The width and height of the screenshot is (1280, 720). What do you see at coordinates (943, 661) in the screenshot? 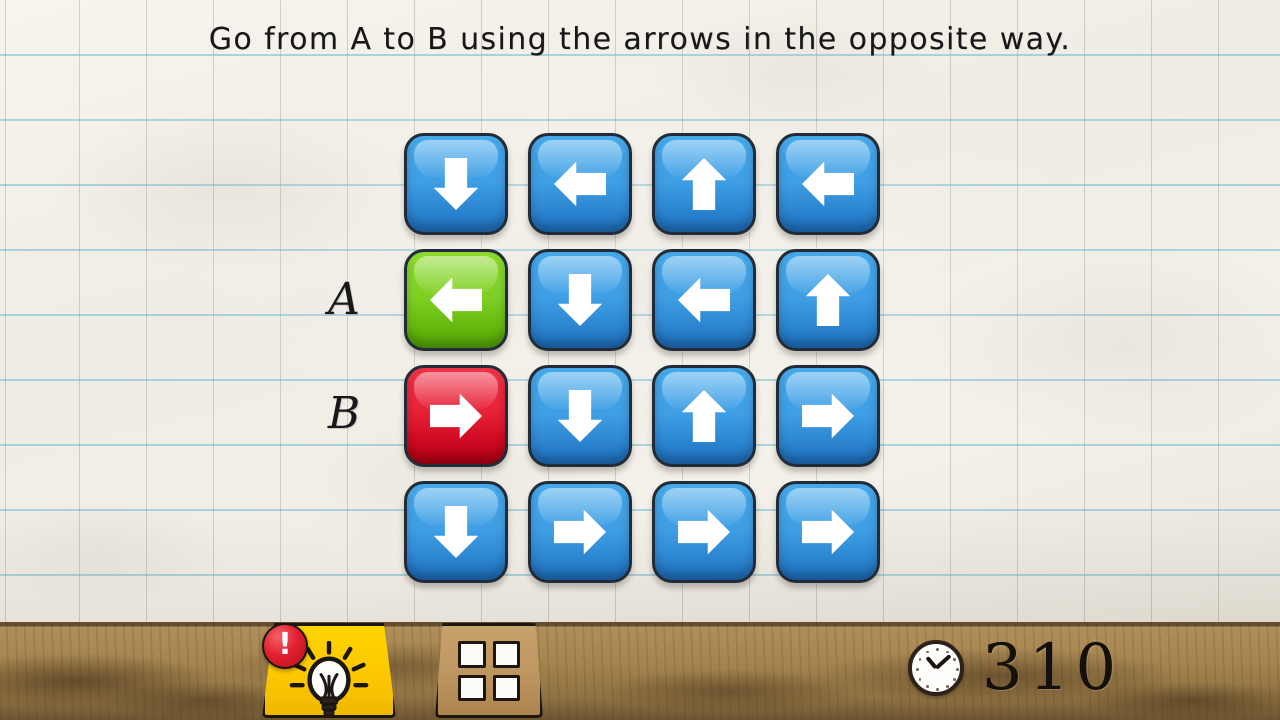
I see `clock-minute-hand` at bounding box center [943, 661].